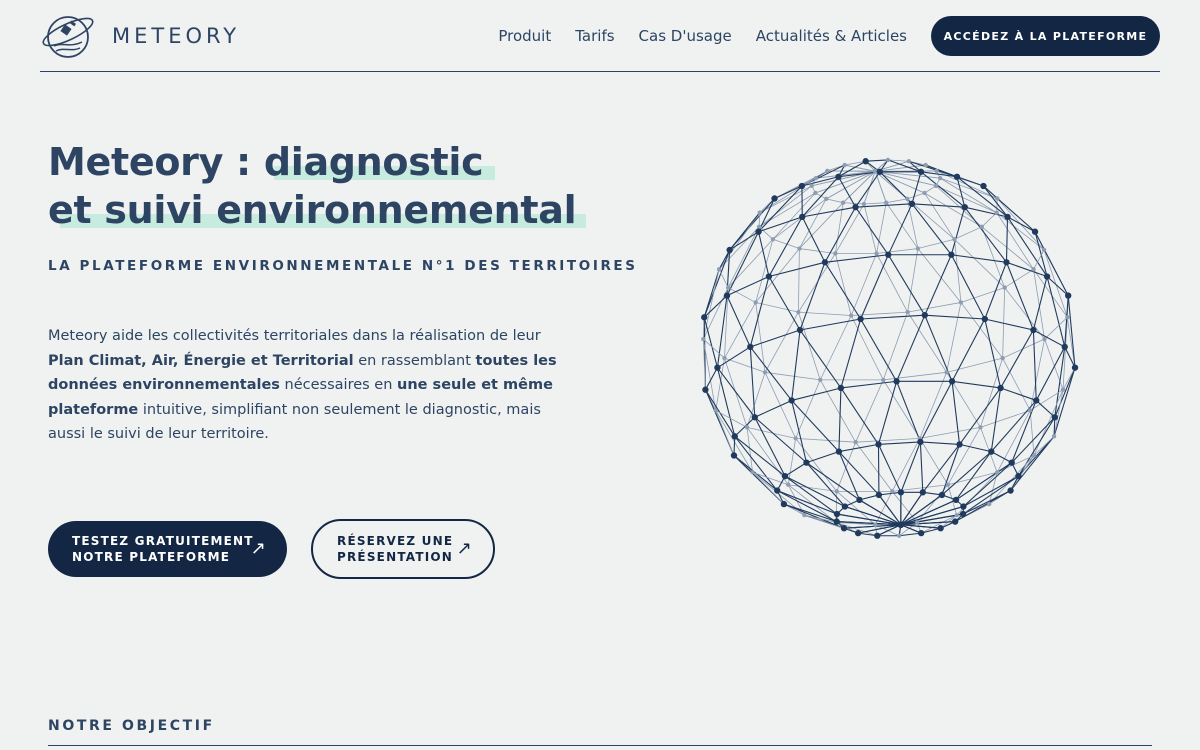 The height and width of the screenshot is (750, 1200). What do you see at coordinates (594, 36) in the screenshot?
I see `nav-link-tarifs: Tarifs` at bounding box center [594, 36].